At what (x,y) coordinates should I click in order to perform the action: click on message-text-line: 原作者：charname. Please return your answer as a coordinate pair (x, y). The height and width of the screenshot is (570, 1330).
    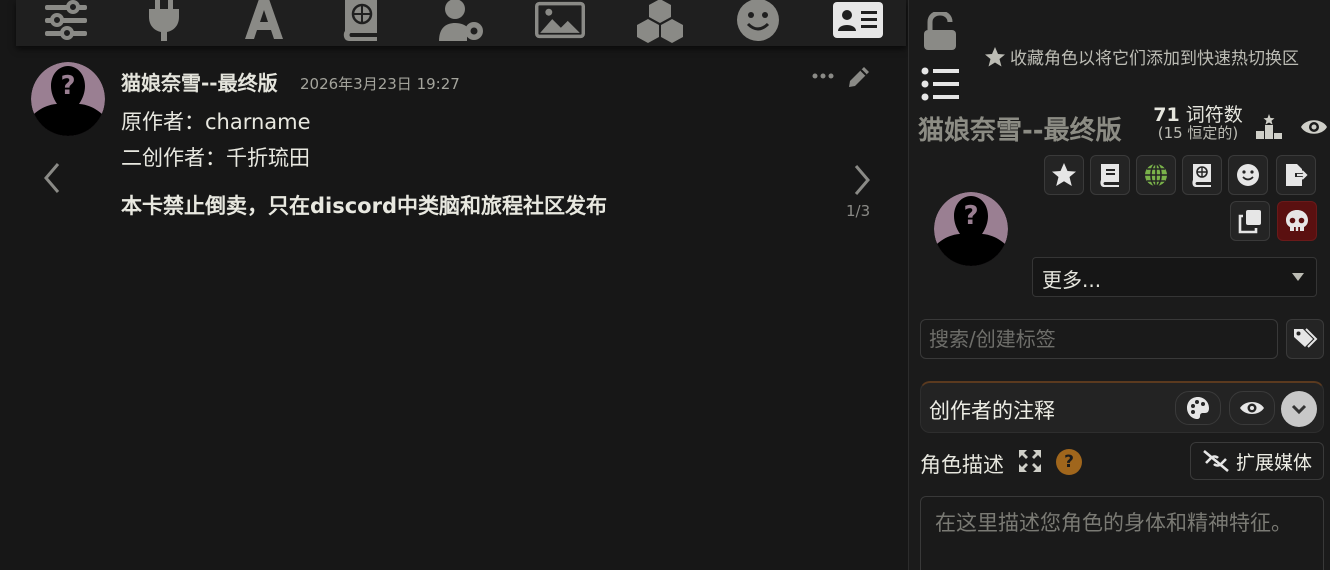
    Looking at the image, I should click on (216, 122).